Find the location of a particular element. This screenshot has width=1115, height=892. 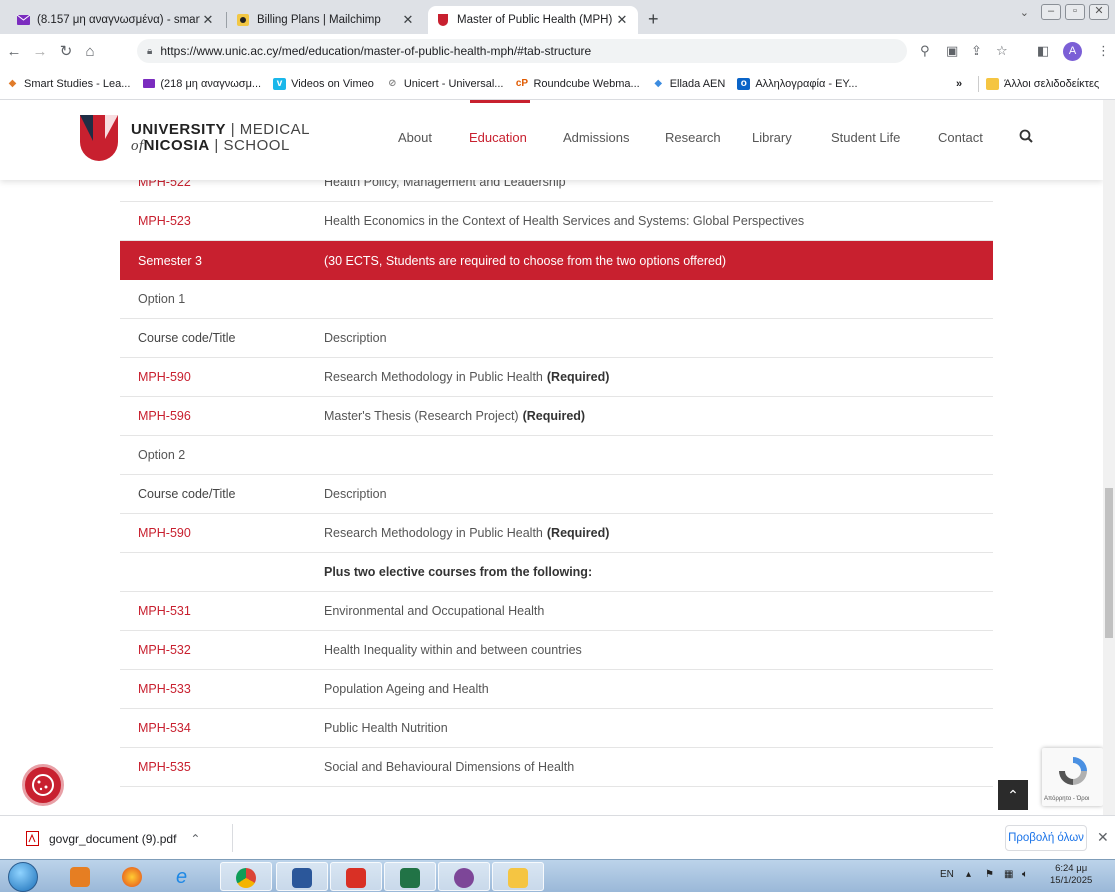

university-wordmark: UNIVERSITY | MEDICAL ofNICOSIA | SCHOOL is located at coordinates (220, 138).